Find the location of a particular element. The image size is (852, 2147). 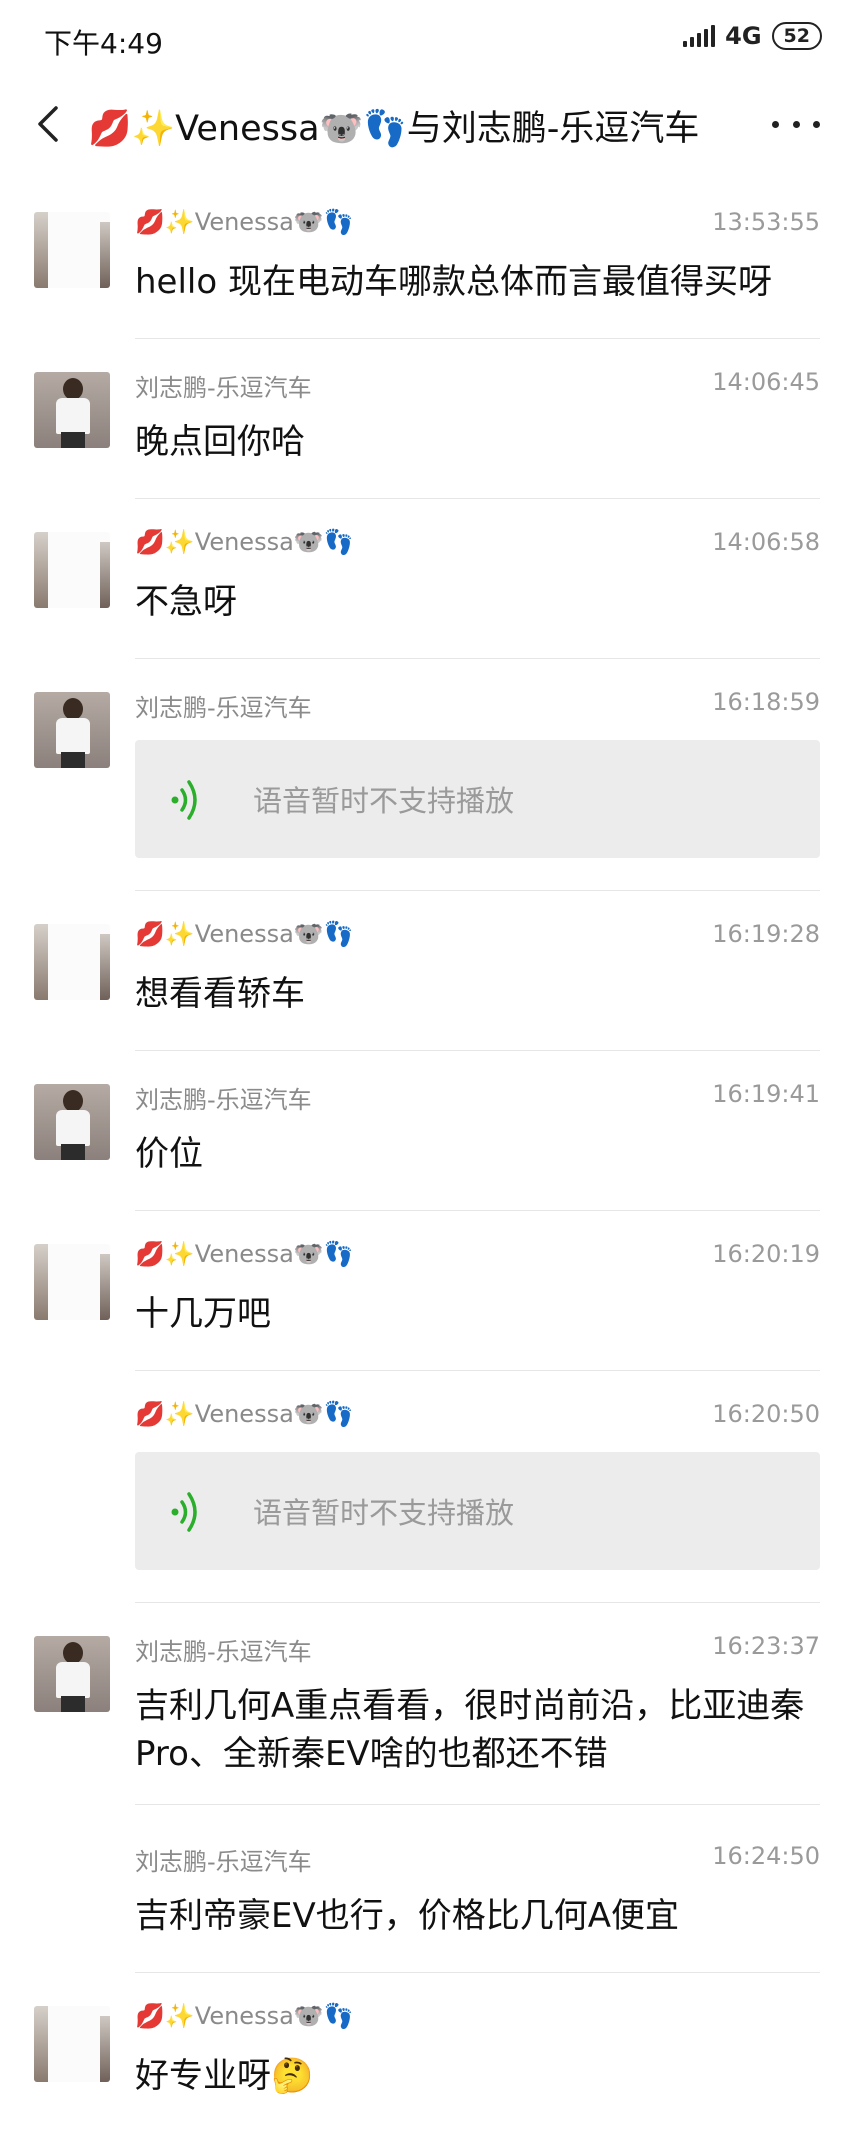

message-text: 想看看轿车 is located at coordinates (220, 994).